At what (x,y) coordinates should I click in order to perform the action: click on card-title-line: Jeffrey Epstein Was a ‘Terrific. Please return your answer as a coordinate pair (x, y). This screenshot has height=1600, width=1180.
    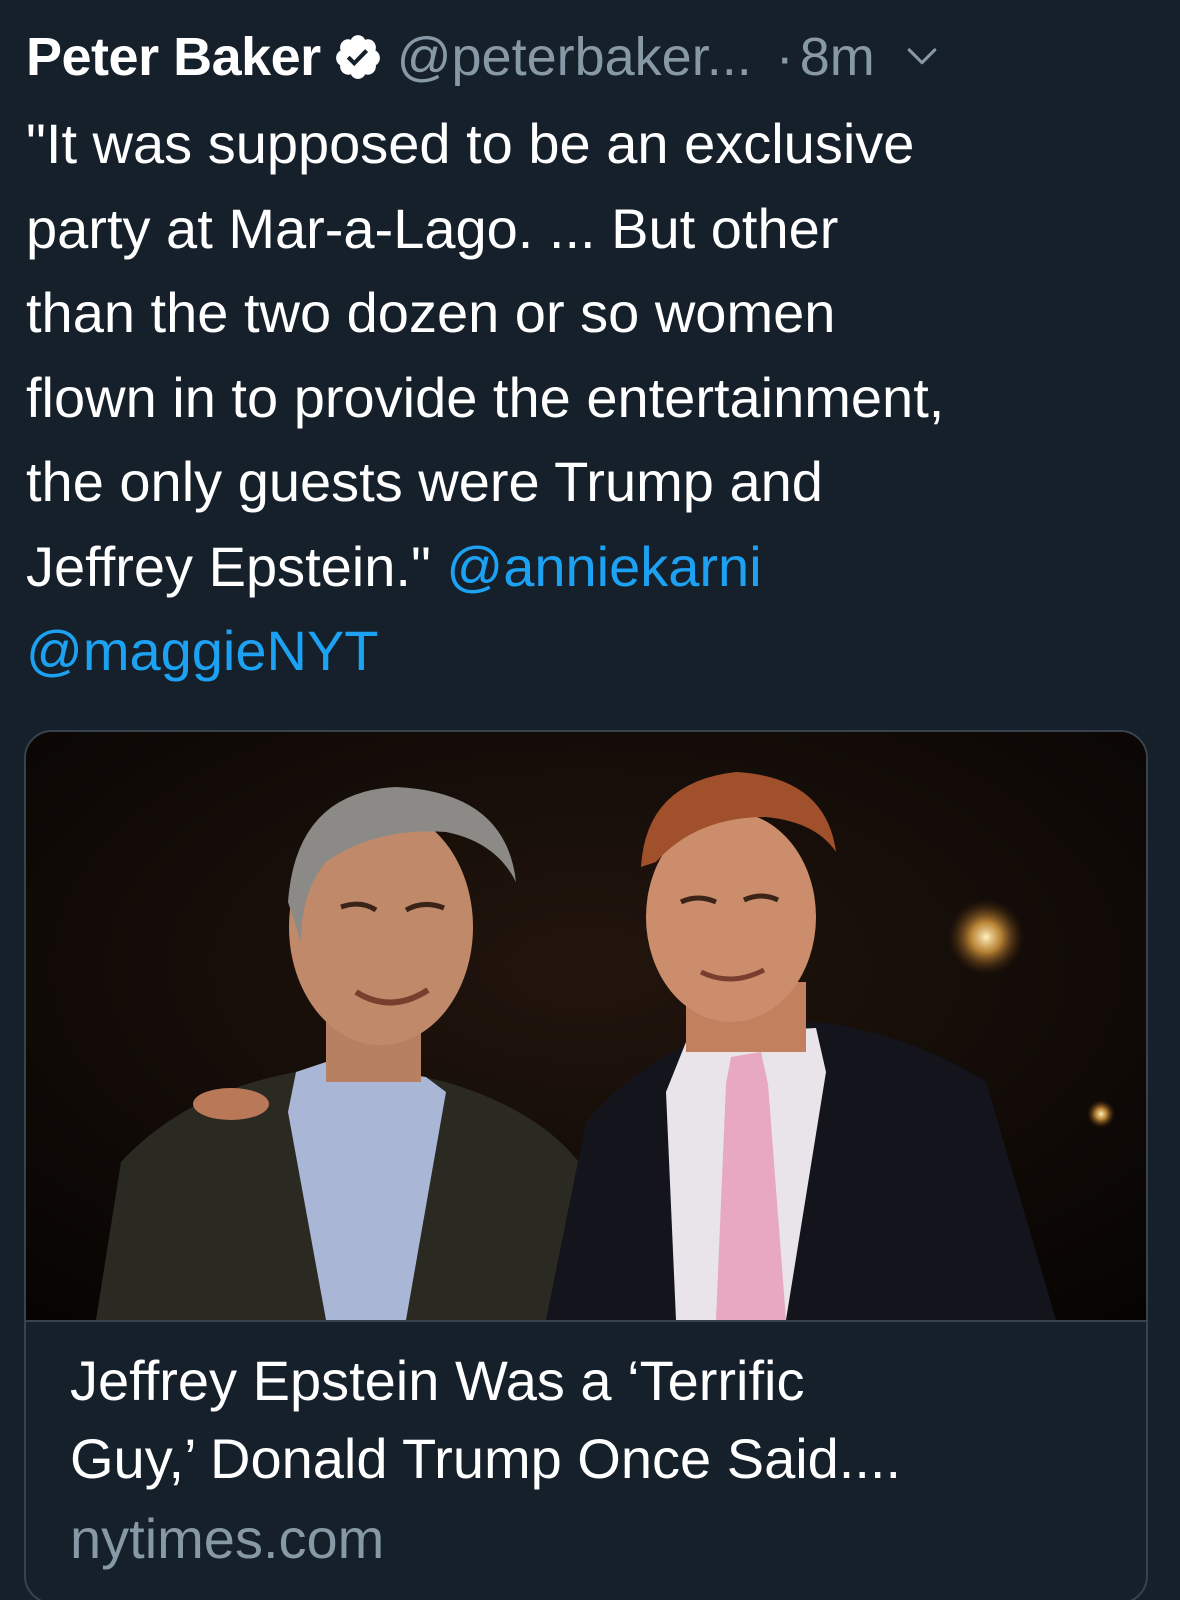
    Looking at the image, I should click on (437, 1380).